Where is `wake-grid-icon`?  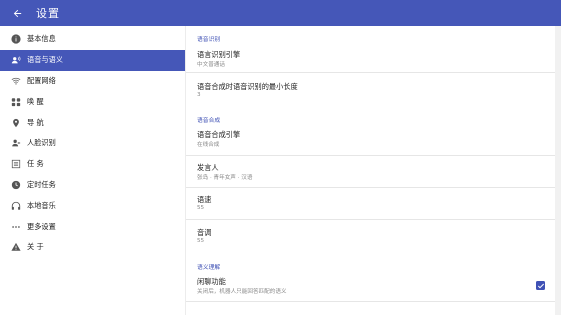
wake-grid-icon is located at coordinates (15, 101).